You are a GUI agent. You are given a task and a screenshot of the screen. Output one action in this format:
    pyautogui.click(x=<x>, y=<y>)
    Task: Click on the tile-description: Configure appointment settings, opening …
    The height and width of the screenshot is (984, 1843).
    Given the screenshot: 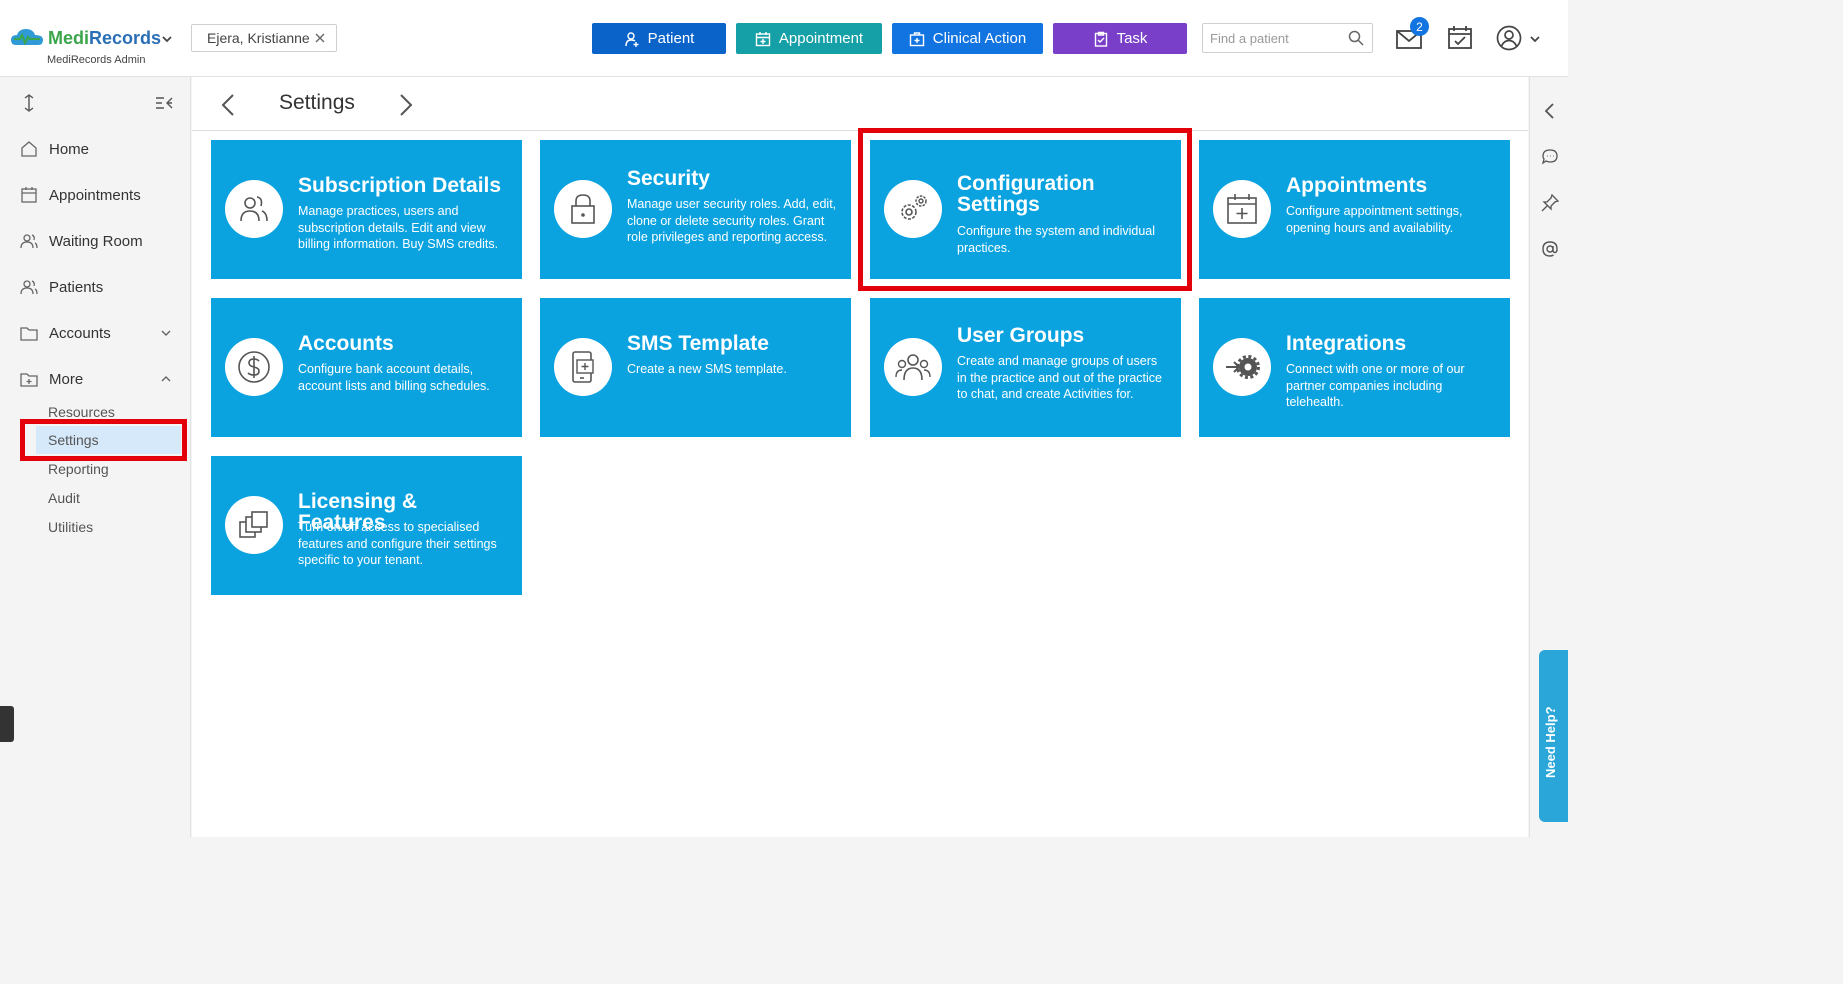 What is the action you would take?
    pyautogui.click(x=1374, y=219)
    